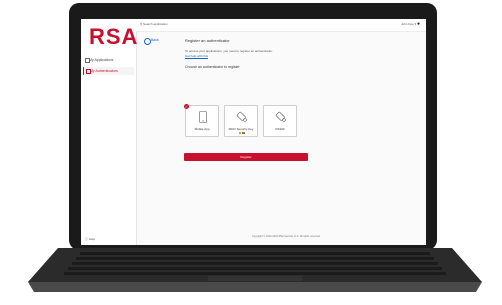 This screenshot has width=502, height=305. What do you see at coordinates (88, 71) in the screenshot?
I see `key-icon` at bounding box center [88, 71].